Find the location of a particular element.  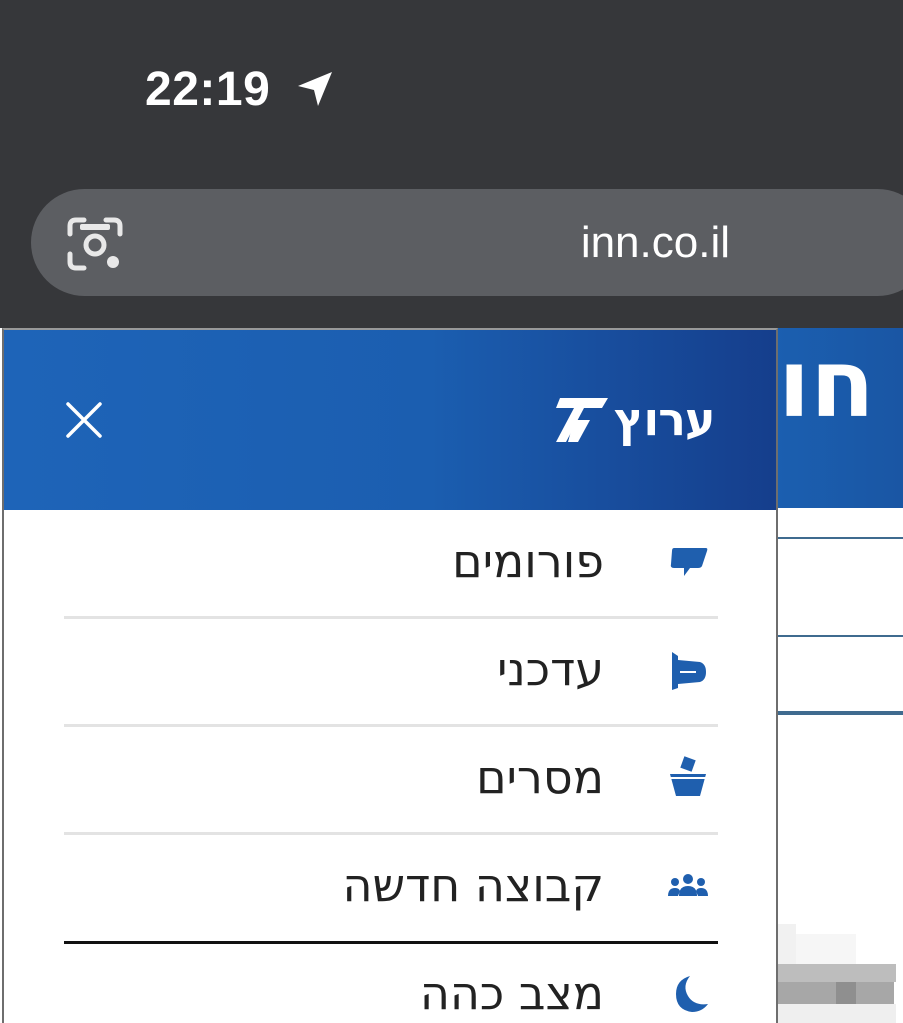

channel-7-logo is located at coordinates (582, 420).